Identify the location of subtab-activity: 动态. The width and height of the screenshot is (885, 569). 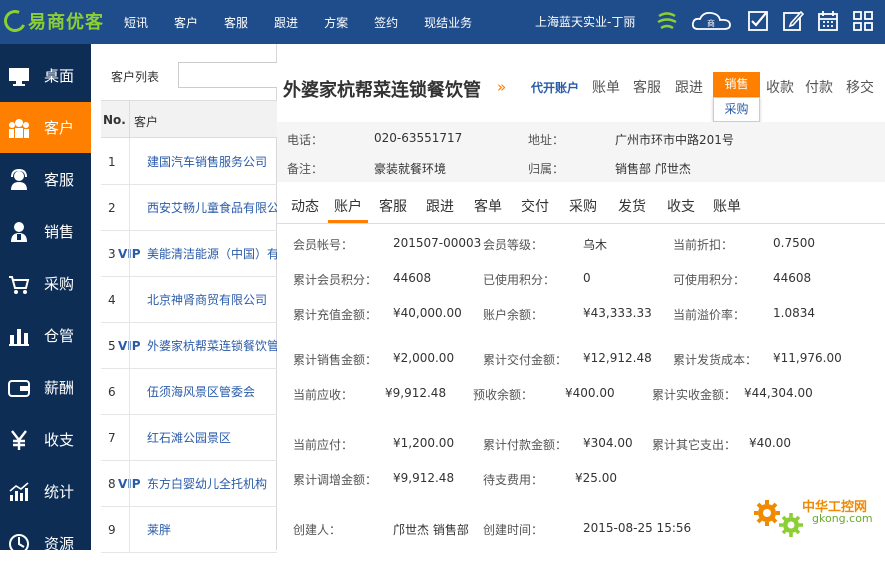
(305, 206).